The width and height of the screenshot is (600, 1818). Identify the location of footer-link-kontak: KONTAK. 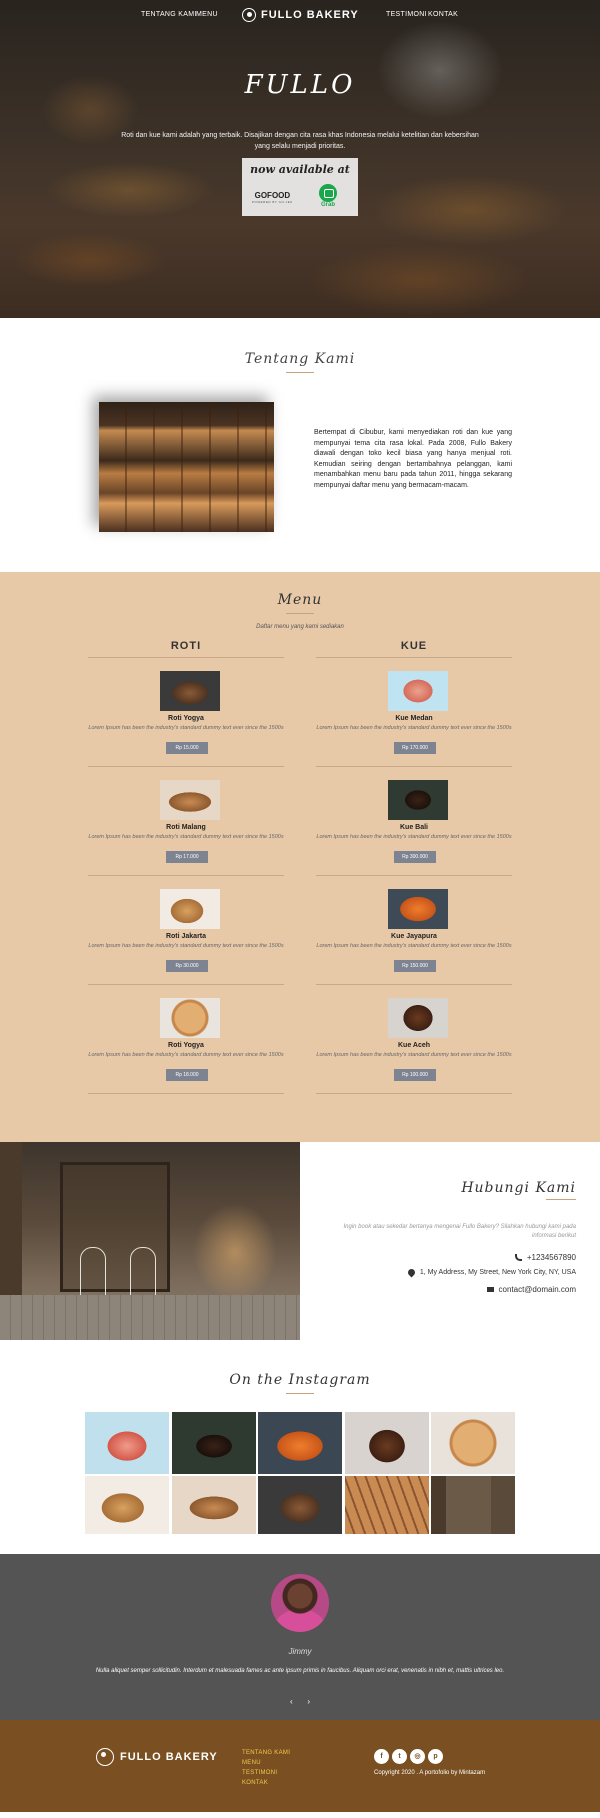
(266, 1783).